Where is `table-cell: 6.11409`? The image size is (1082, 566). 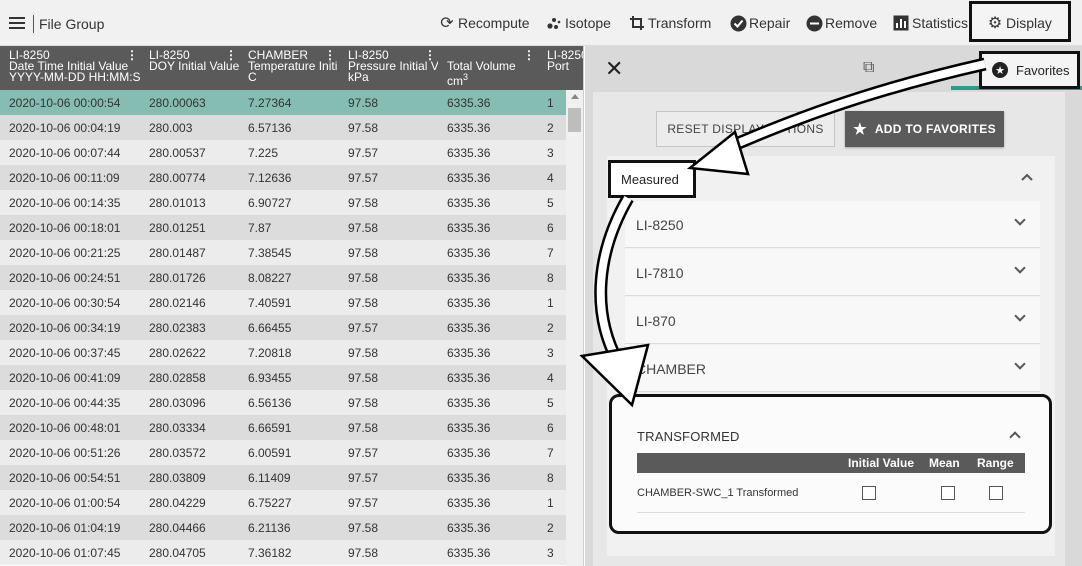 table-cell: 6.11409 is located at coordinates (269, 478).